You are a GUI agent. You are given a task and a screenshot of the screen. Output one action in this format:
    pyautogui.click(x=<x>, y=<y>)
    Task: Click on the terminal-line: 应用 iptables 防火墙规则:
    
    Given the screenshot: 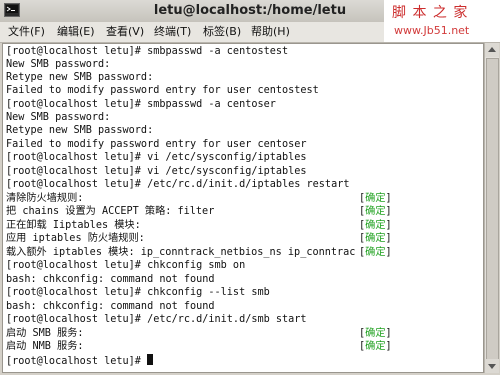 What is the action you would take?
    pyautogui.click(x=75, y=238)
    